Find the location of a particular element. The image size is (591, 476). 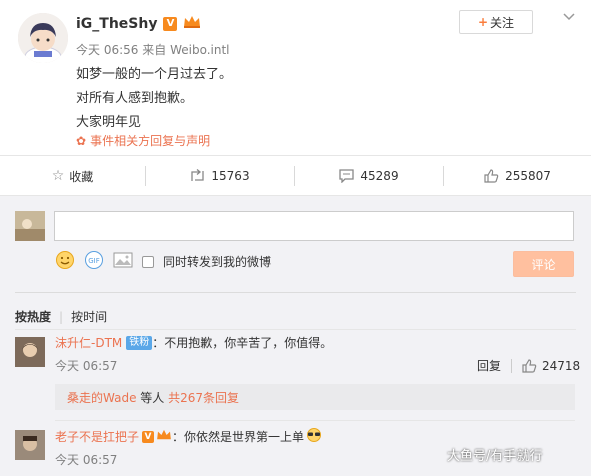

post-meta: 今天 06:56 来自 Weibo.intl is located at coordinates (153, 49).